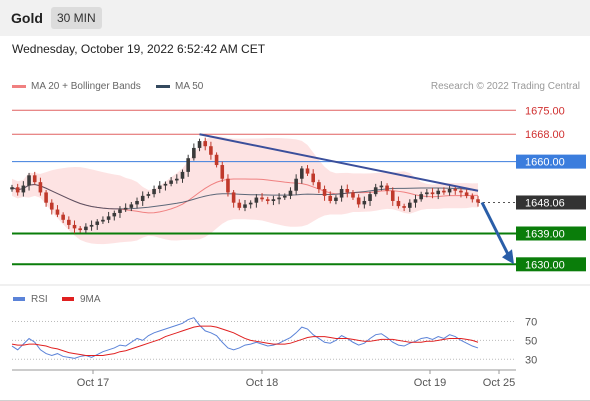 This screenshot has height=401, width=590. Describe the element at coordinates (545, 265) in the screenshot. I see `level-label-1630.00: 1630.00` at that location.